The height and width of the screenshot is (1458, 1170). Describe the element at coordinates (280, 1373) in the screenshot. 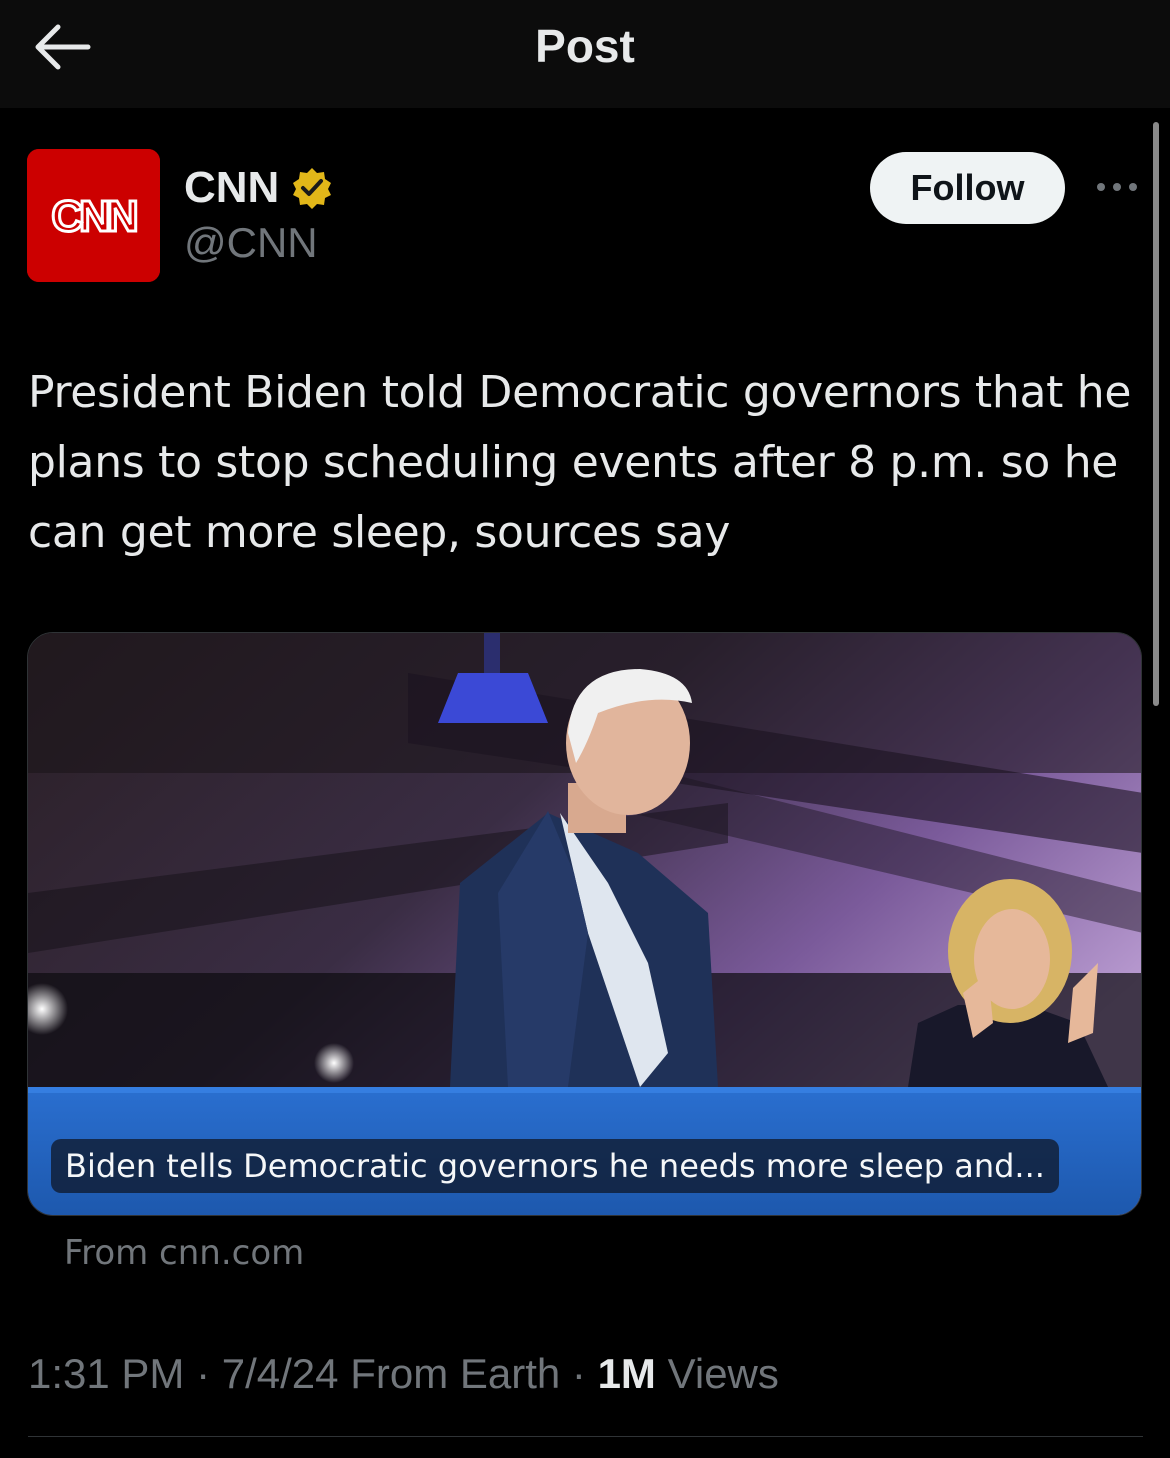

I see `tweet-date: 7/4/24` at that location.